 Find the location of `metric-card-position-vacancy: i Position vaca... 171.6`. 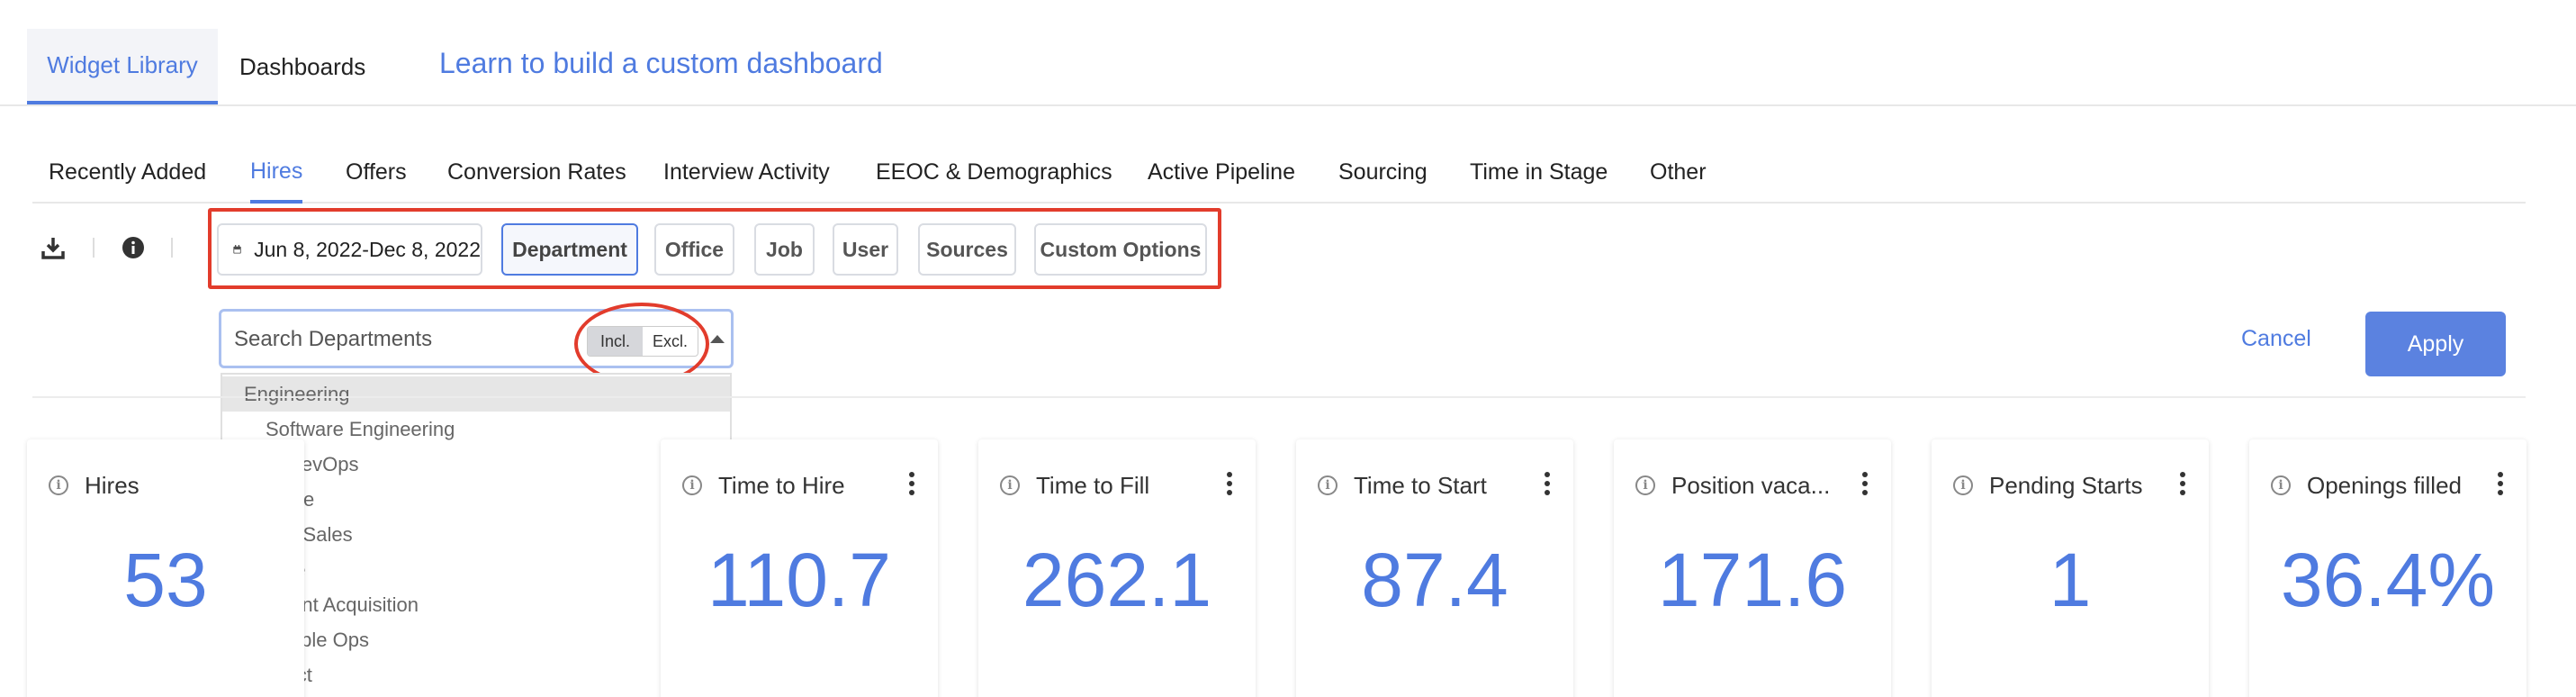

metric-card-position-vacancy: i Position vaca... 171.6 is located at coordinates (1752, 568).